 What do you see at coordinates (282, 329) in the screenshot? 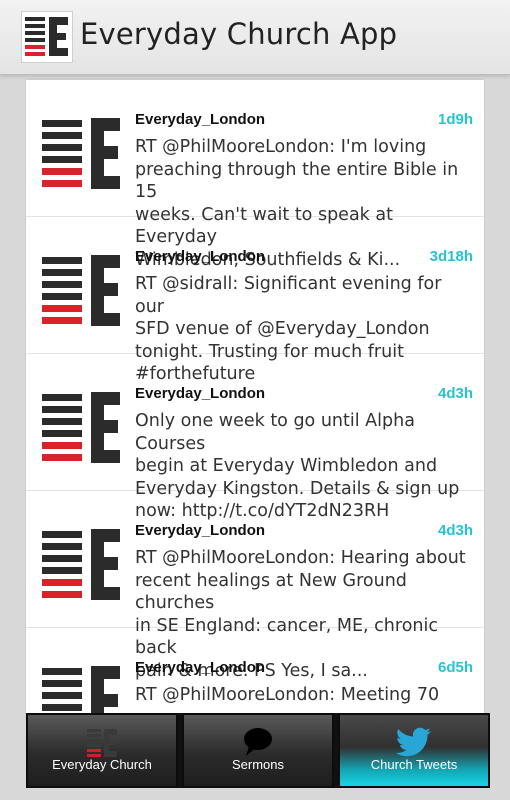
I see `tweet-text-line: SFD venue of @Everyday_London` at bounding box center [282, 329].